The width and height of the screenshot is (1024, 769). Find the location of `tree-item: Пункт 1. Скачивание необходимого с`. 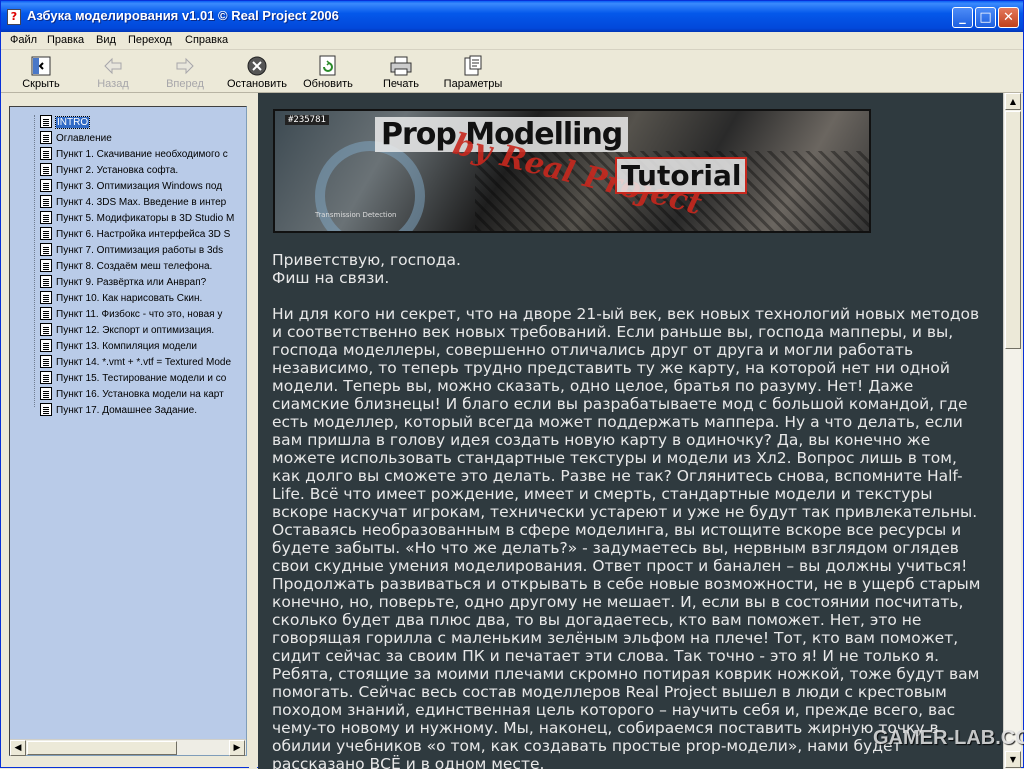

tree-item: Пункт 1. Скачивание необходимого с is located at coordinates (134, 155).